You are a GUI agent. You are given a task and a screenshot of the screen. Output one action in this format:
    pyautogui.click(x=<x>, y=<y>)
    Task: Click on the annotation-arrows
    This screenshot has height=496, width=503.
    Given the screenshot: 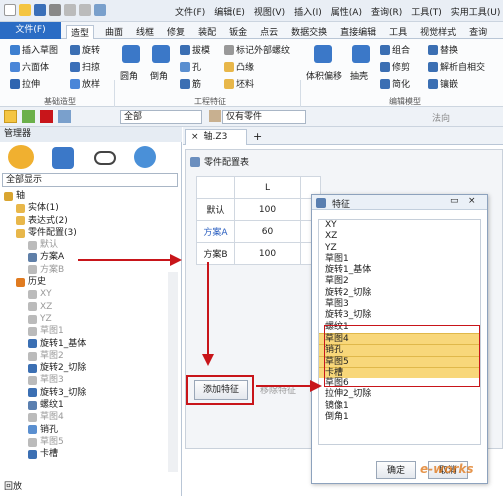 What is the action you would take?
    pyautogui.click(x=200, y=323)
    